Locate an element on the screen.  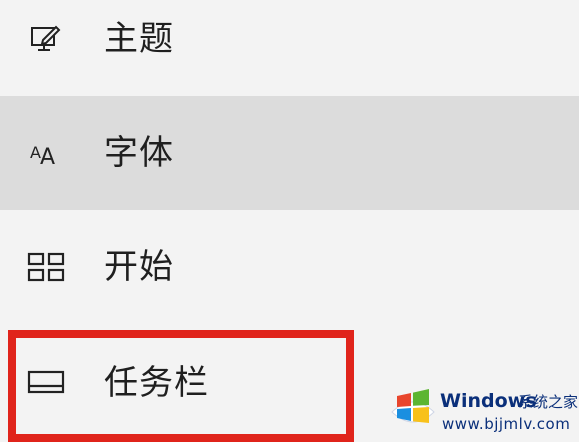
nav-item-label: 任务栏 is located at coordinates (156, 383).